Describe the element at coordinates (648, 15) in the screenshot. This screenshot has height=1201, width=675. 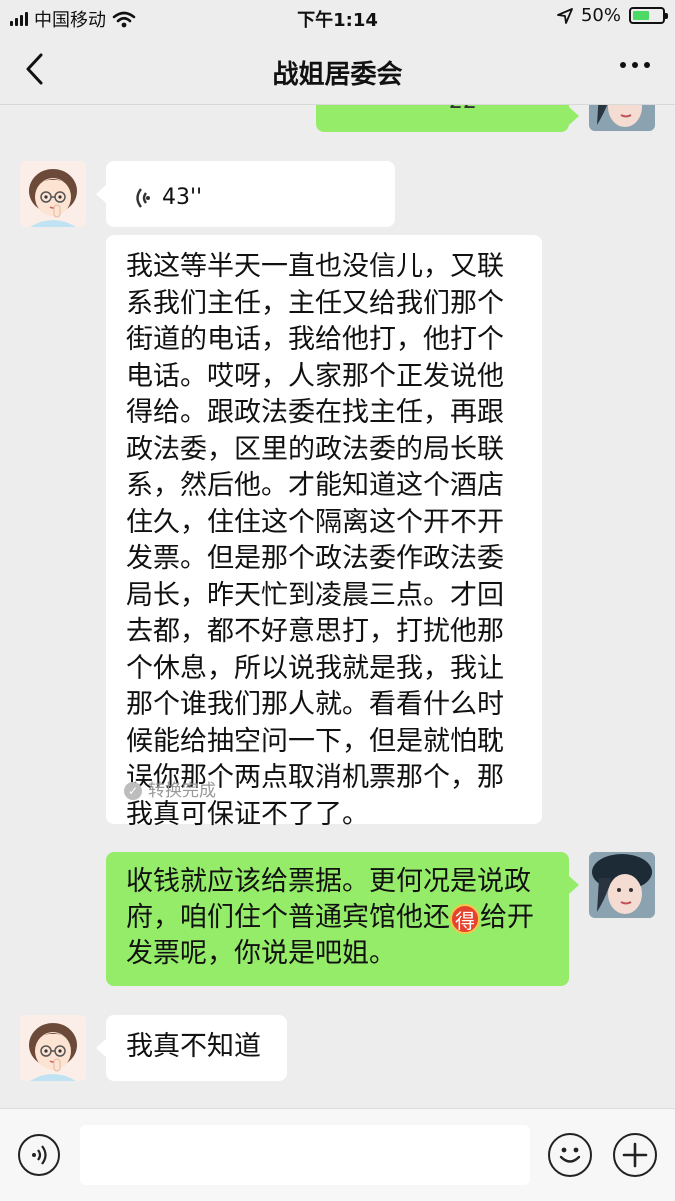
I see `battery-icon` at that location.